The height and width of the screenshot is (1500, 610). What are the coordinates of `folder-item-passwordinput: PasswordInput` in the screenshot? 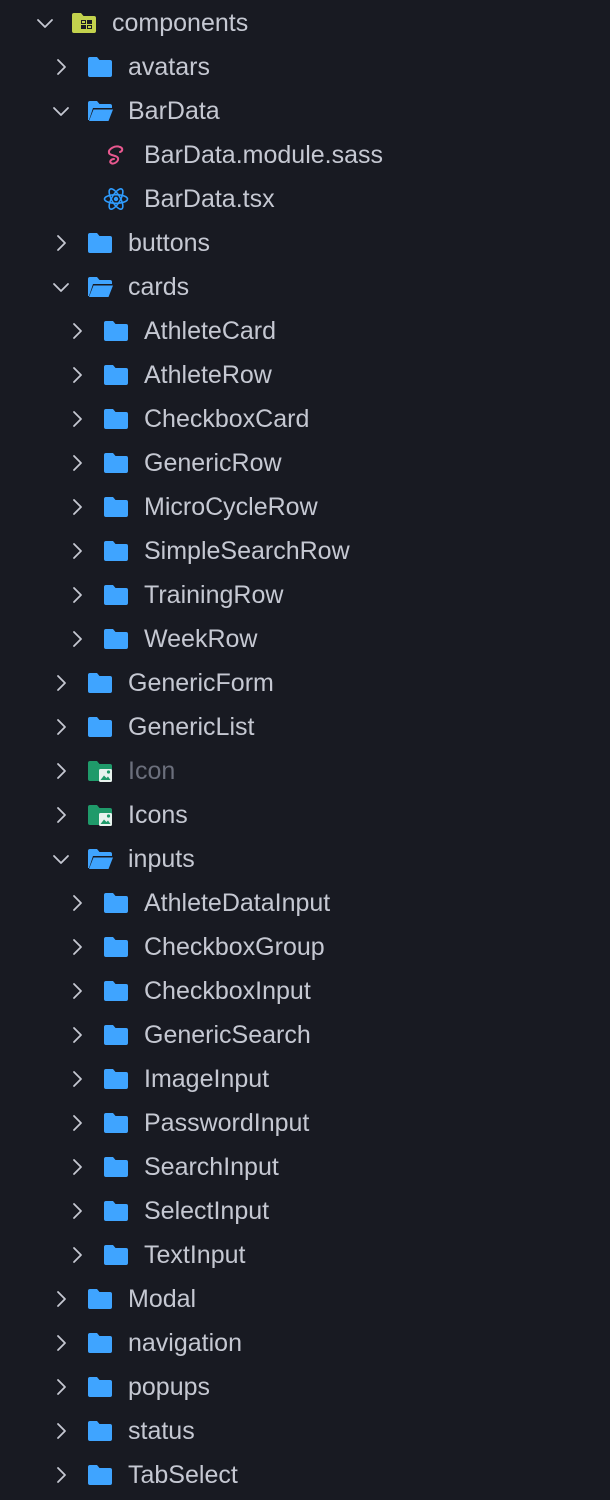 It's located at (305, 1123).